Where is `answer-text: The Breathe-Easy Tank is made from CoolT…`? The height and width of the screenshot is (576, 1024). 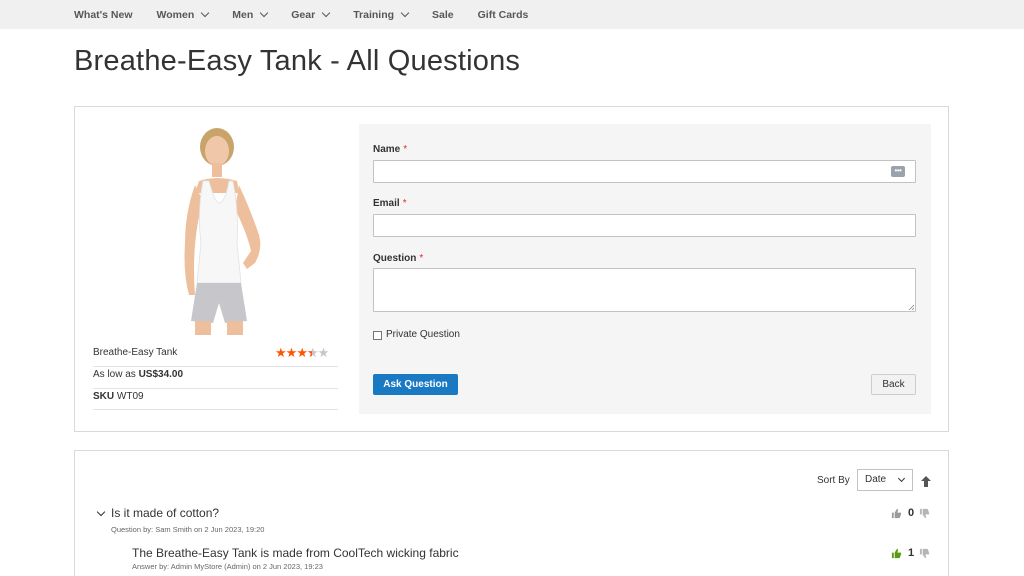 answer-text: The Breathe-Easy Tank is made from CoolT… is located at coordinates (295, 553).